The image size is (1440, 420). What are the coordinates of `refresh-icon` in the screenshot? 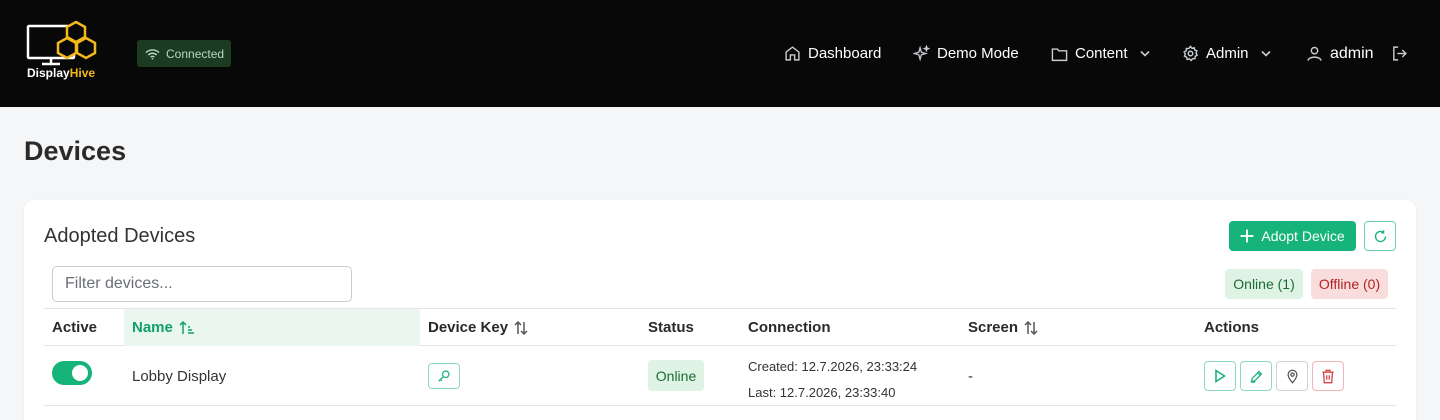 It's located at (1380, 235).